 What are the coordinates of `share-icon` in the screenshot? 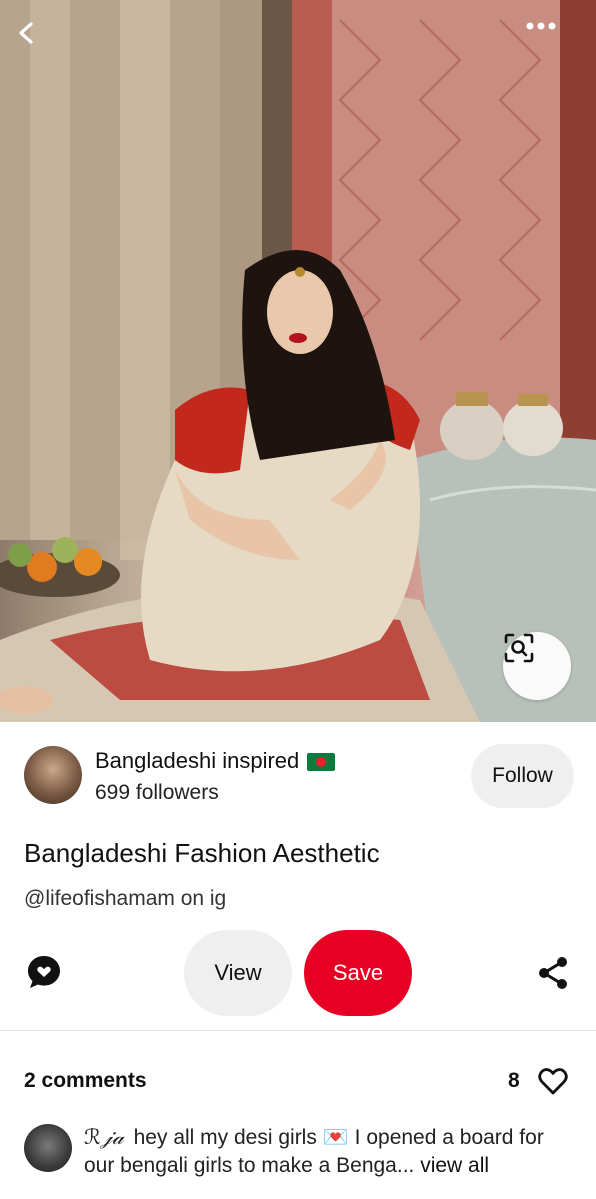 It's located at (553, 973).